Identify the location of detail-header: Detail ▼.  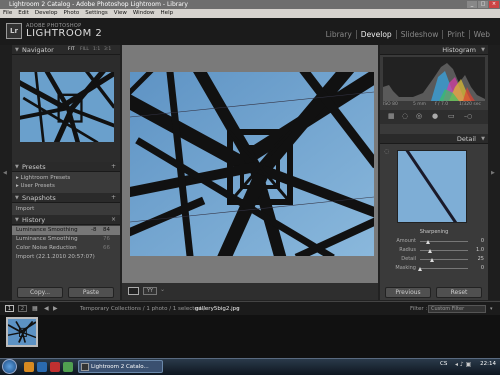
(434, 139).